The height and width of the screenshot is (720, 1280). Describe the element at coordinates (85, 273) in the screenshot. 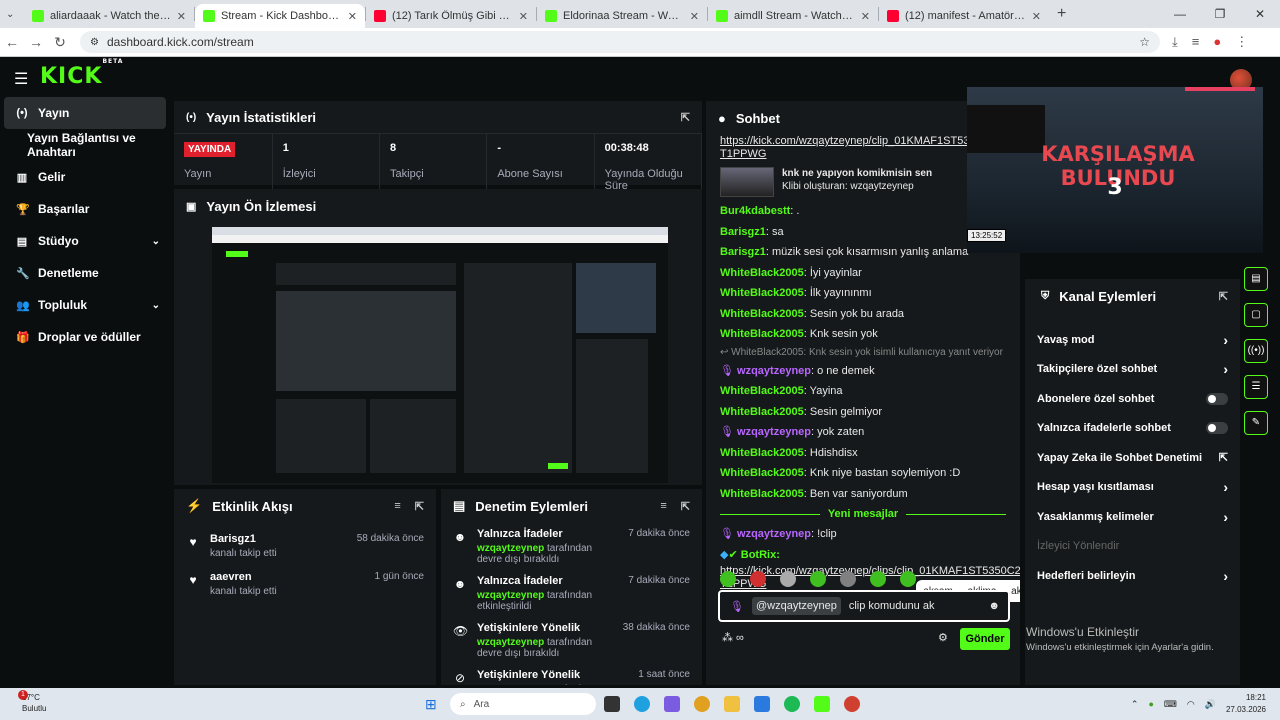

I see `sidebar-item: 🔧 Denetleme` at that location.